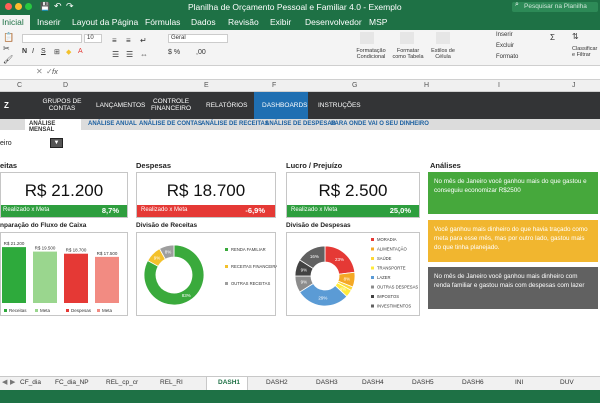 The image size is (600, 403). What do you see at coordinates (378, 22) in the screenshot?
I see `tab-msp: MSP` at bounding box center [378, 22].